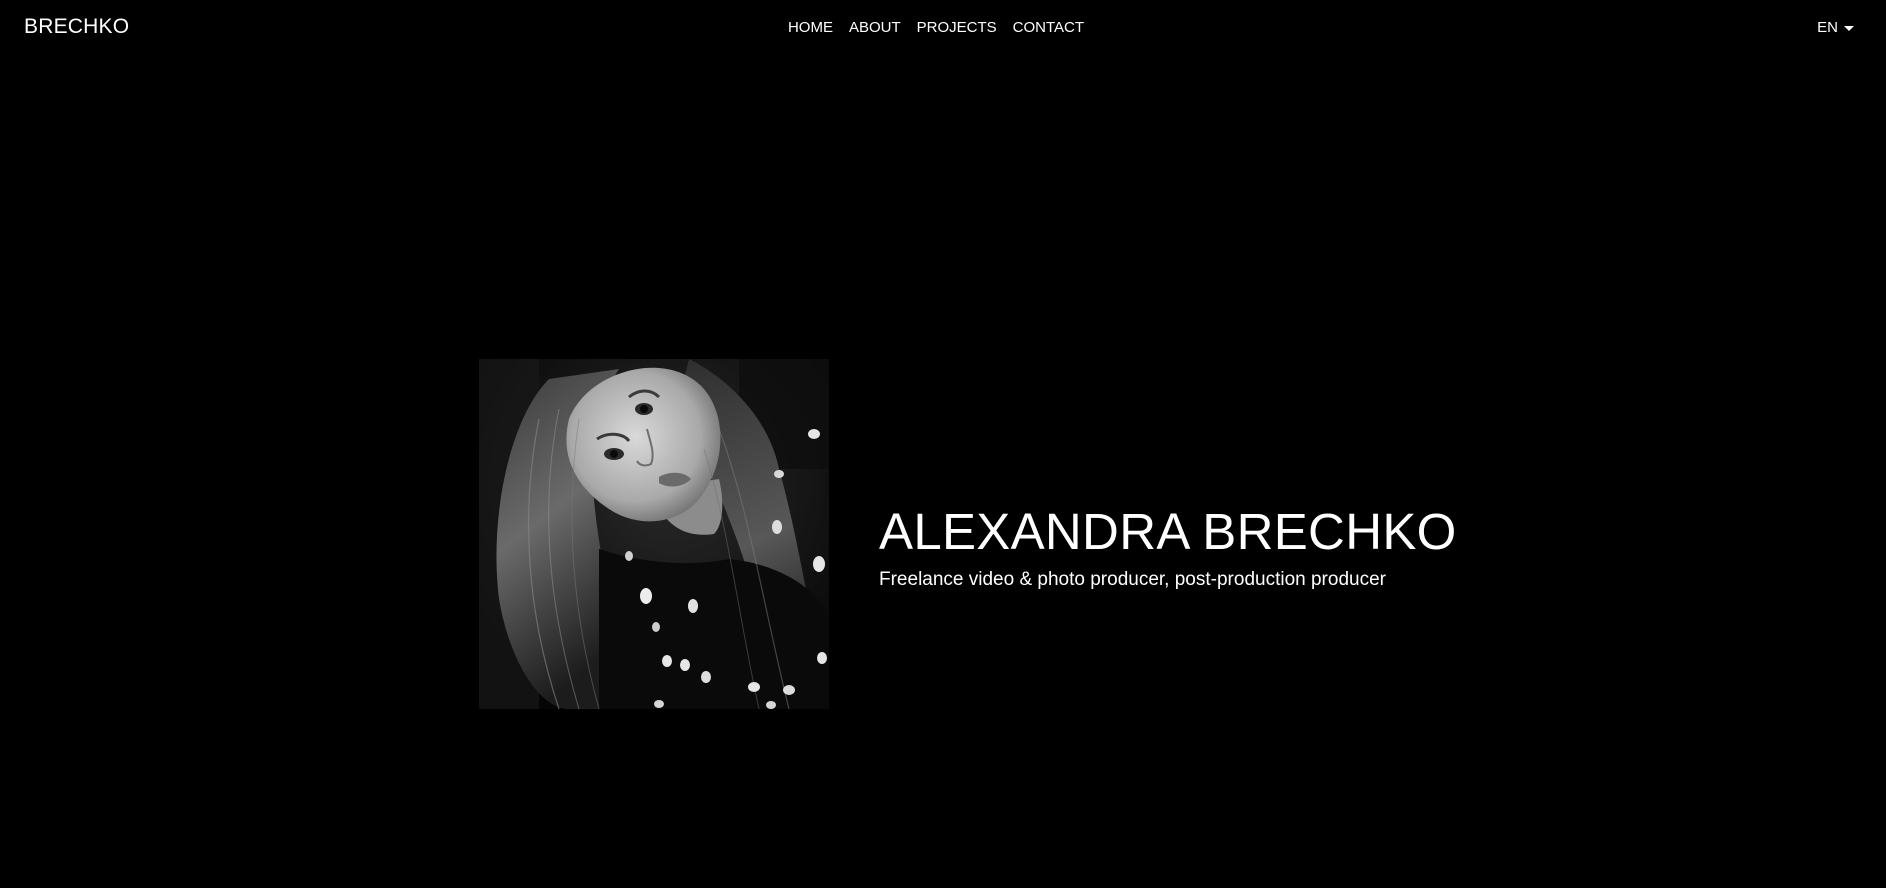 This screenshot has width=1886, height=888. I want to click on site-header: BRECHKO HOME ABOUT PROJECTS CONTACT EN, so click(943, 27).